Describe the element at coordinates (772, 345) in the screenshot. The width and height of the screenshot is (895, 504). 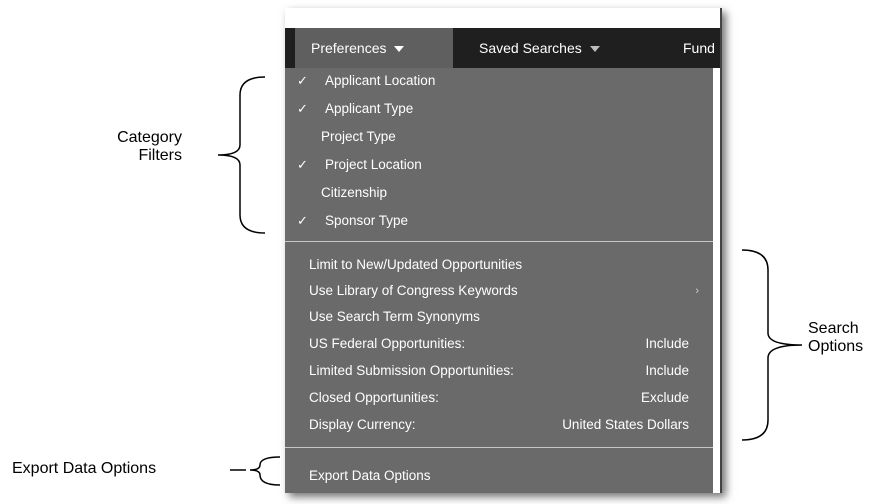
I see `search-options-brace` at that location.